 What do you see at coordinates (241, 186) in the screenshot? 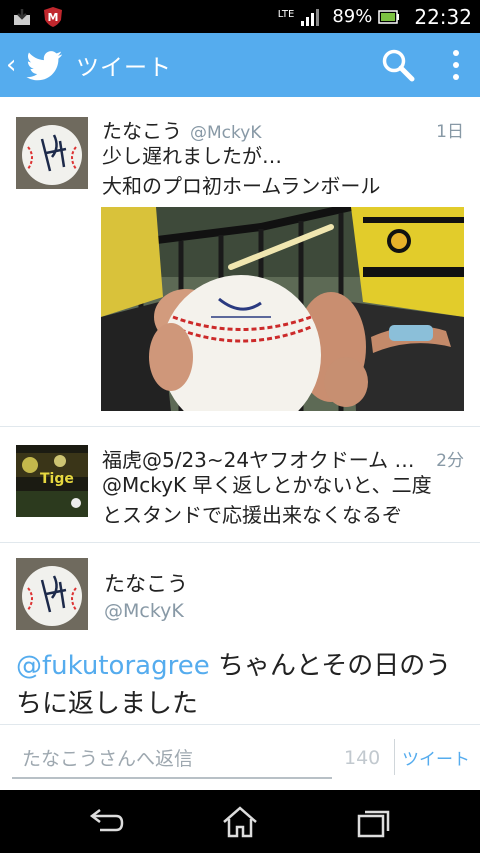
I see `tweet-text-line: 大和のプロ初ホームランボール` at bounding box center [241, 186].